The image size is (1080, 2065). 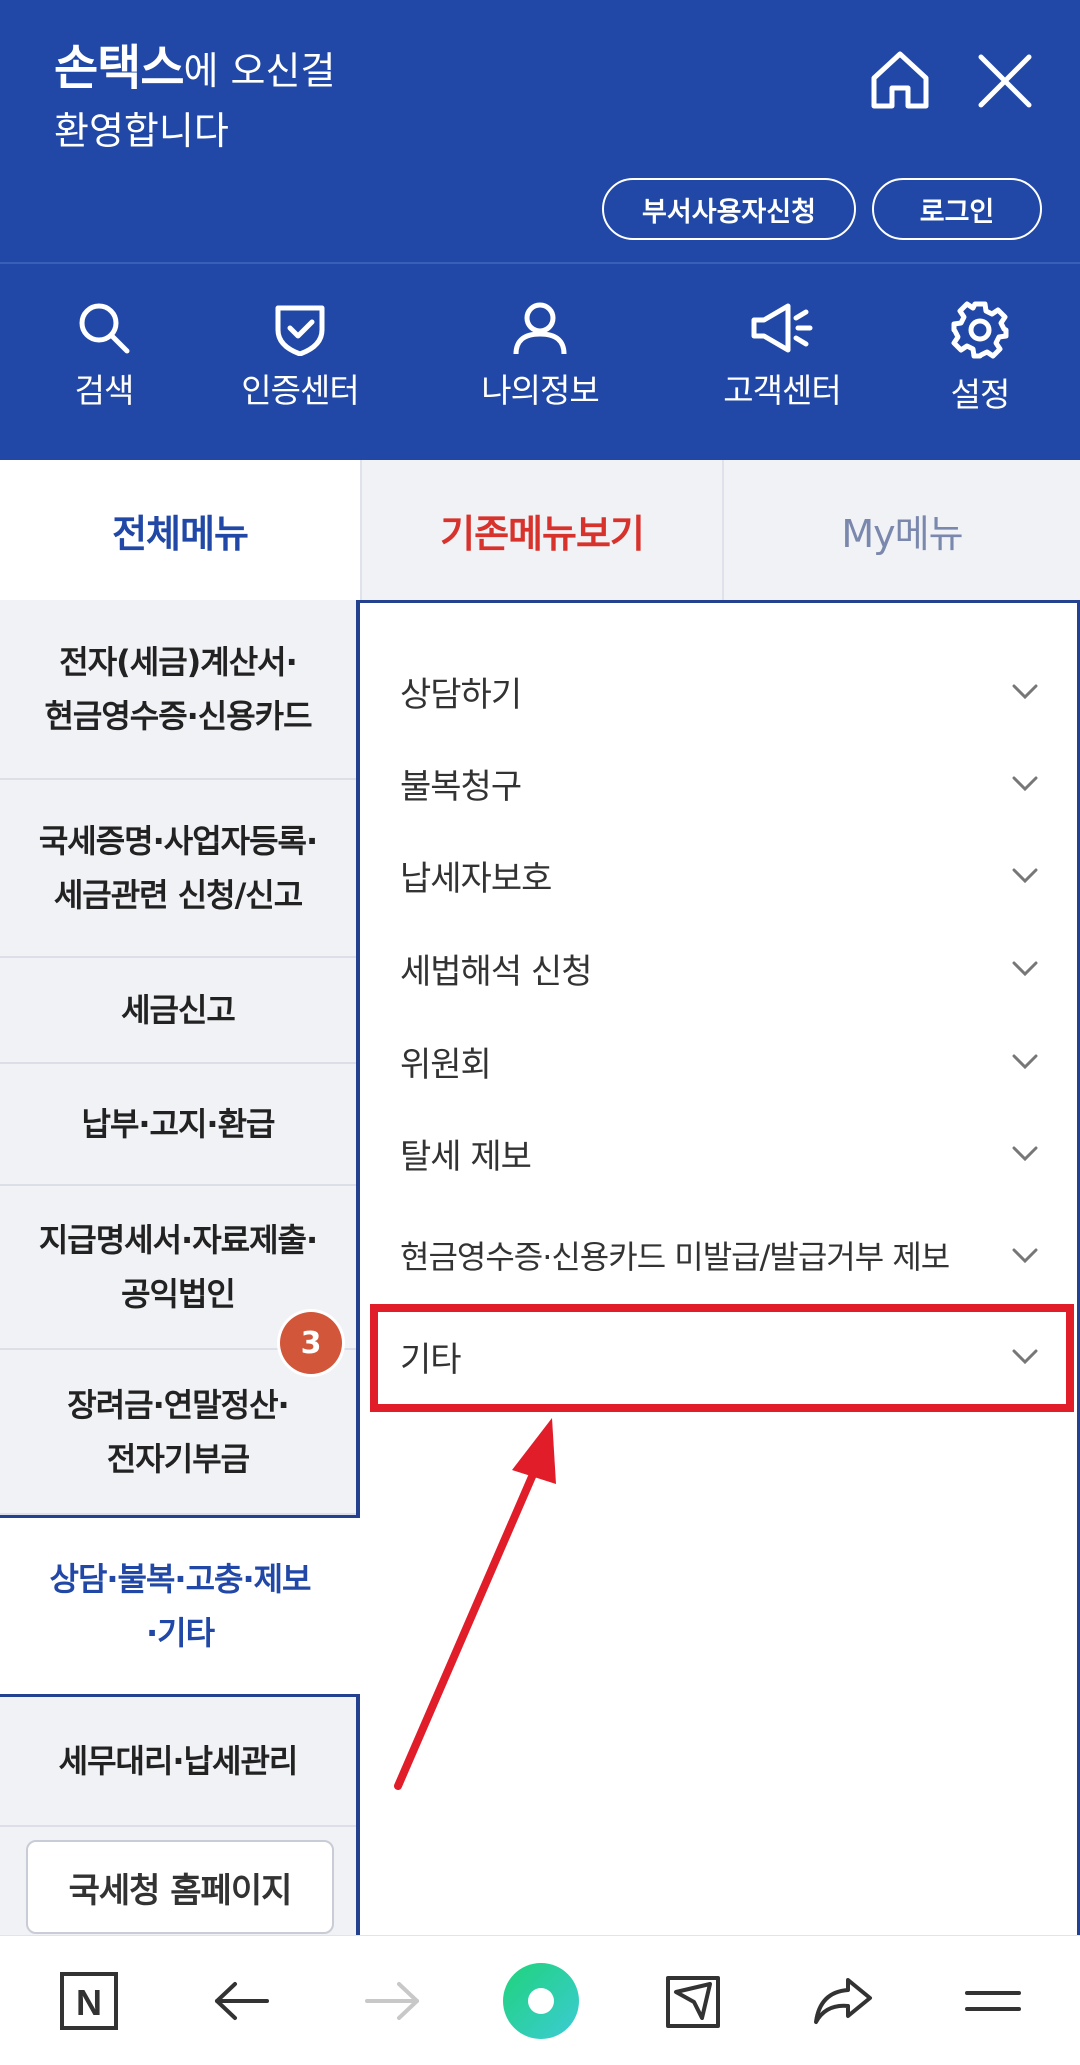 I want to click on submenu-label: 세법해석 신청, so click(x=496, y=971).